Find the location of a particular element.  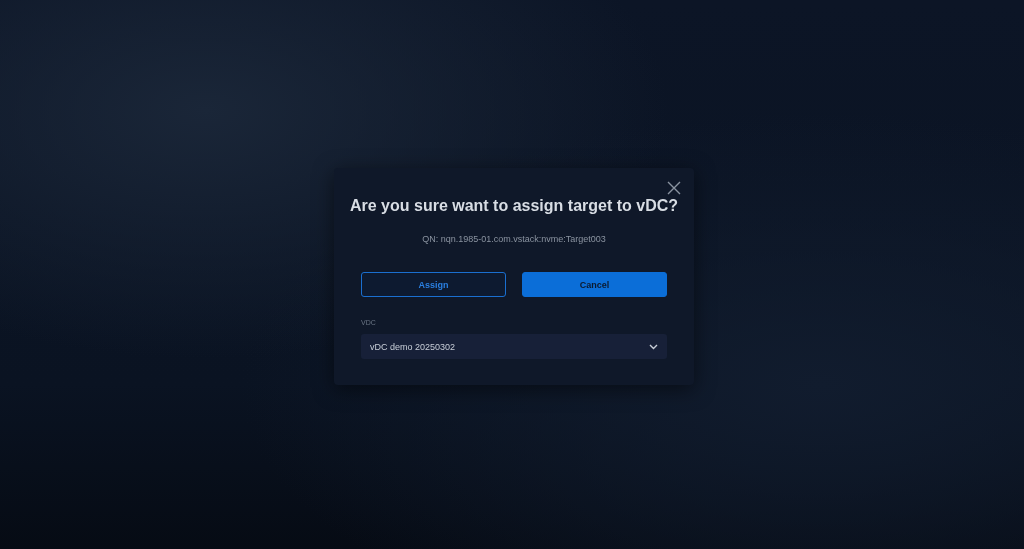

chevron-down-icon is located at coordinates (653, 346).